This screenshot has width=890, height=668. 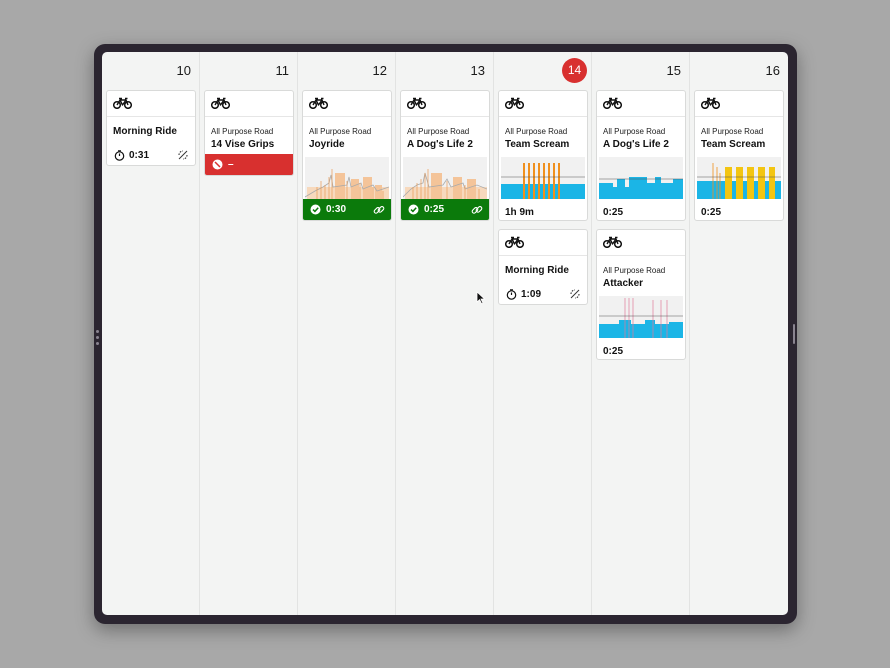 I want to click on workout-card: All Purpose Road Joyride 0:30, so click(x=347, y=155).